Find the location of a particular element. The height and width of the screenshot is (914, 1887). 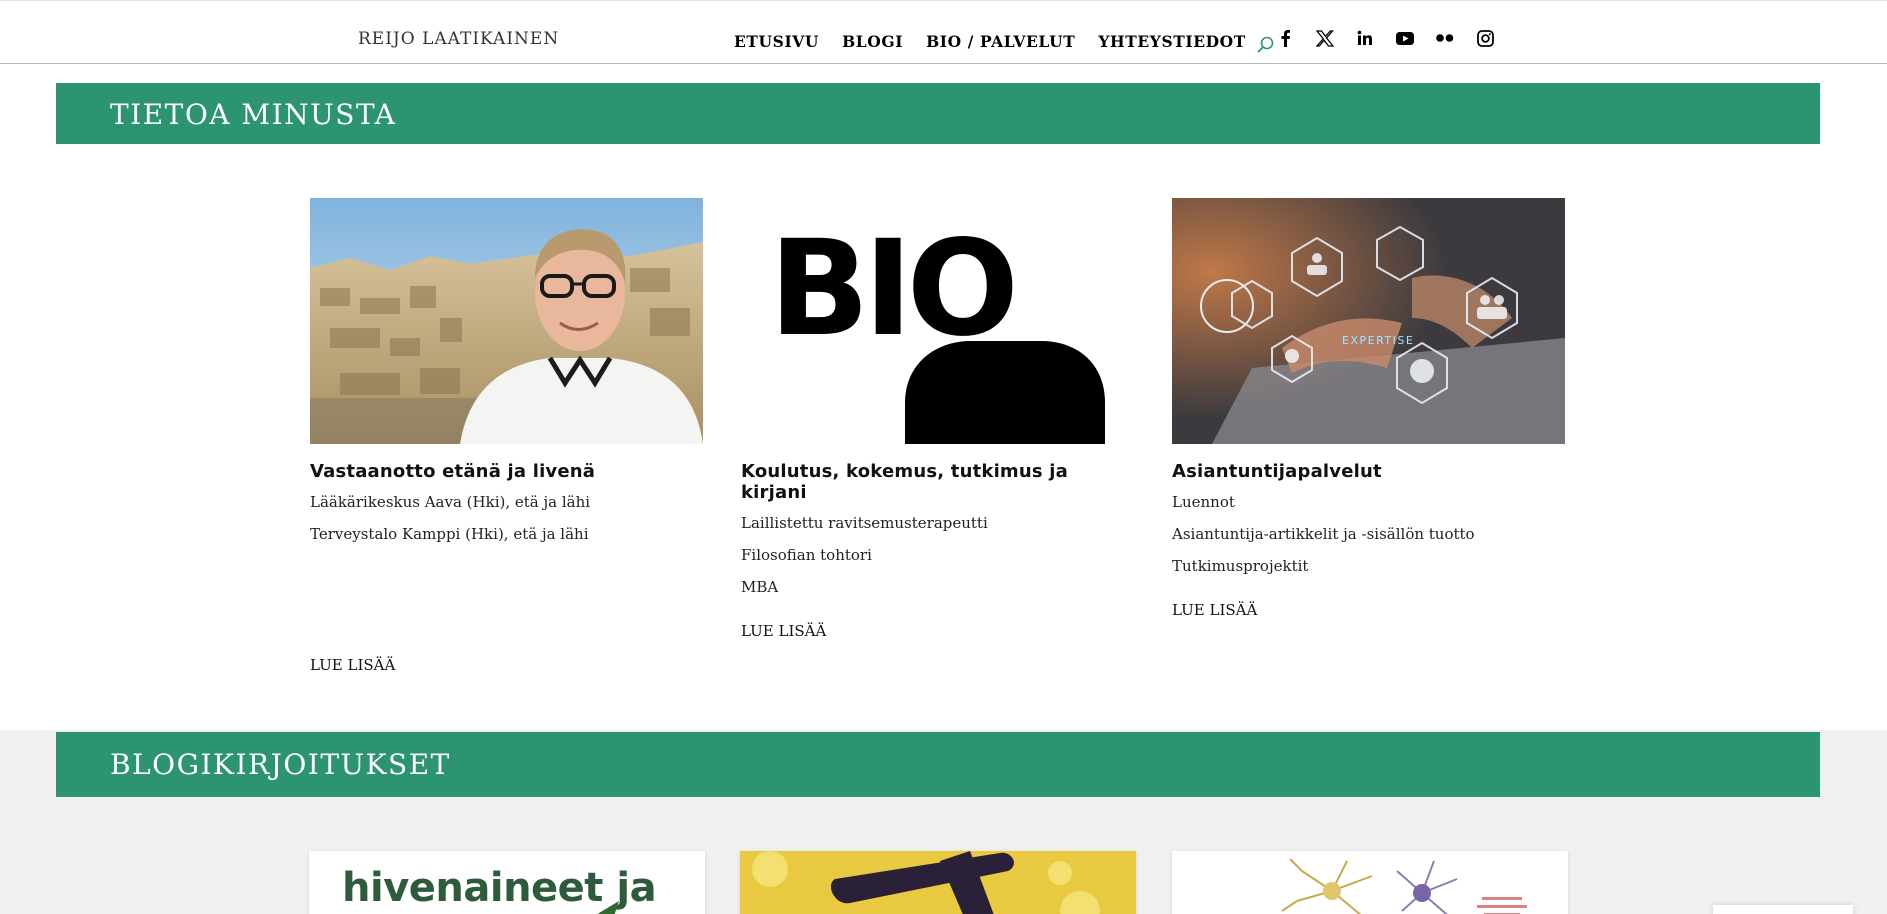

card-line: Luennot is located at coordinates (1203, 502).